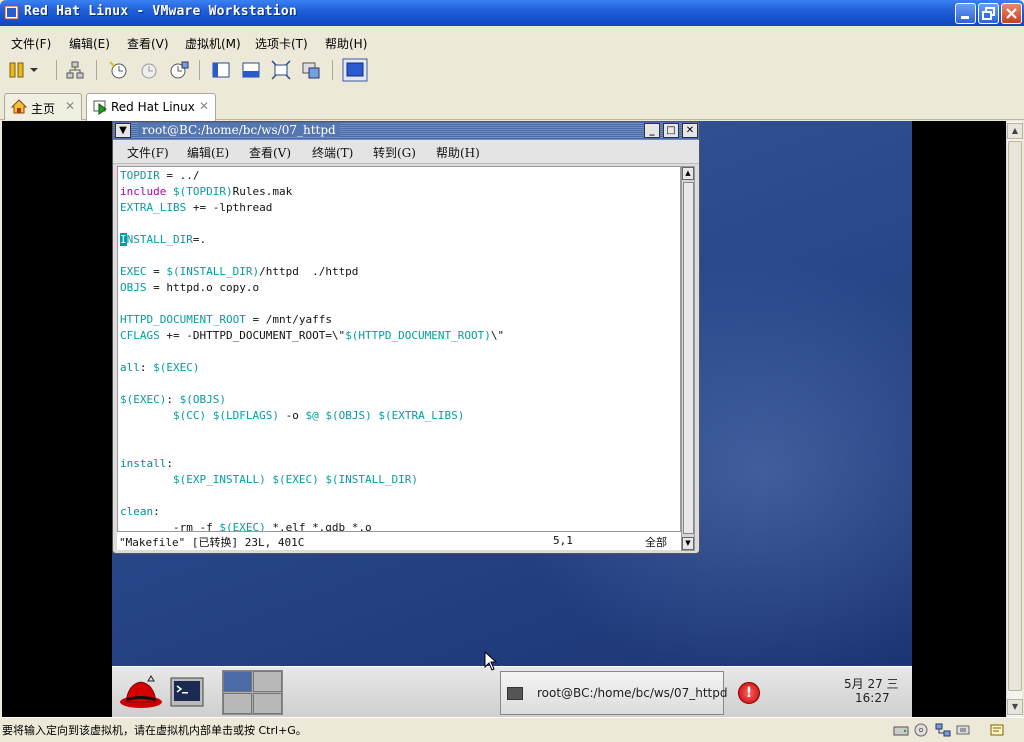  Describe the element at coordinates (688, 543) in the screenshot. I see `terminal-scroll-down-icon: ▼` at that location.